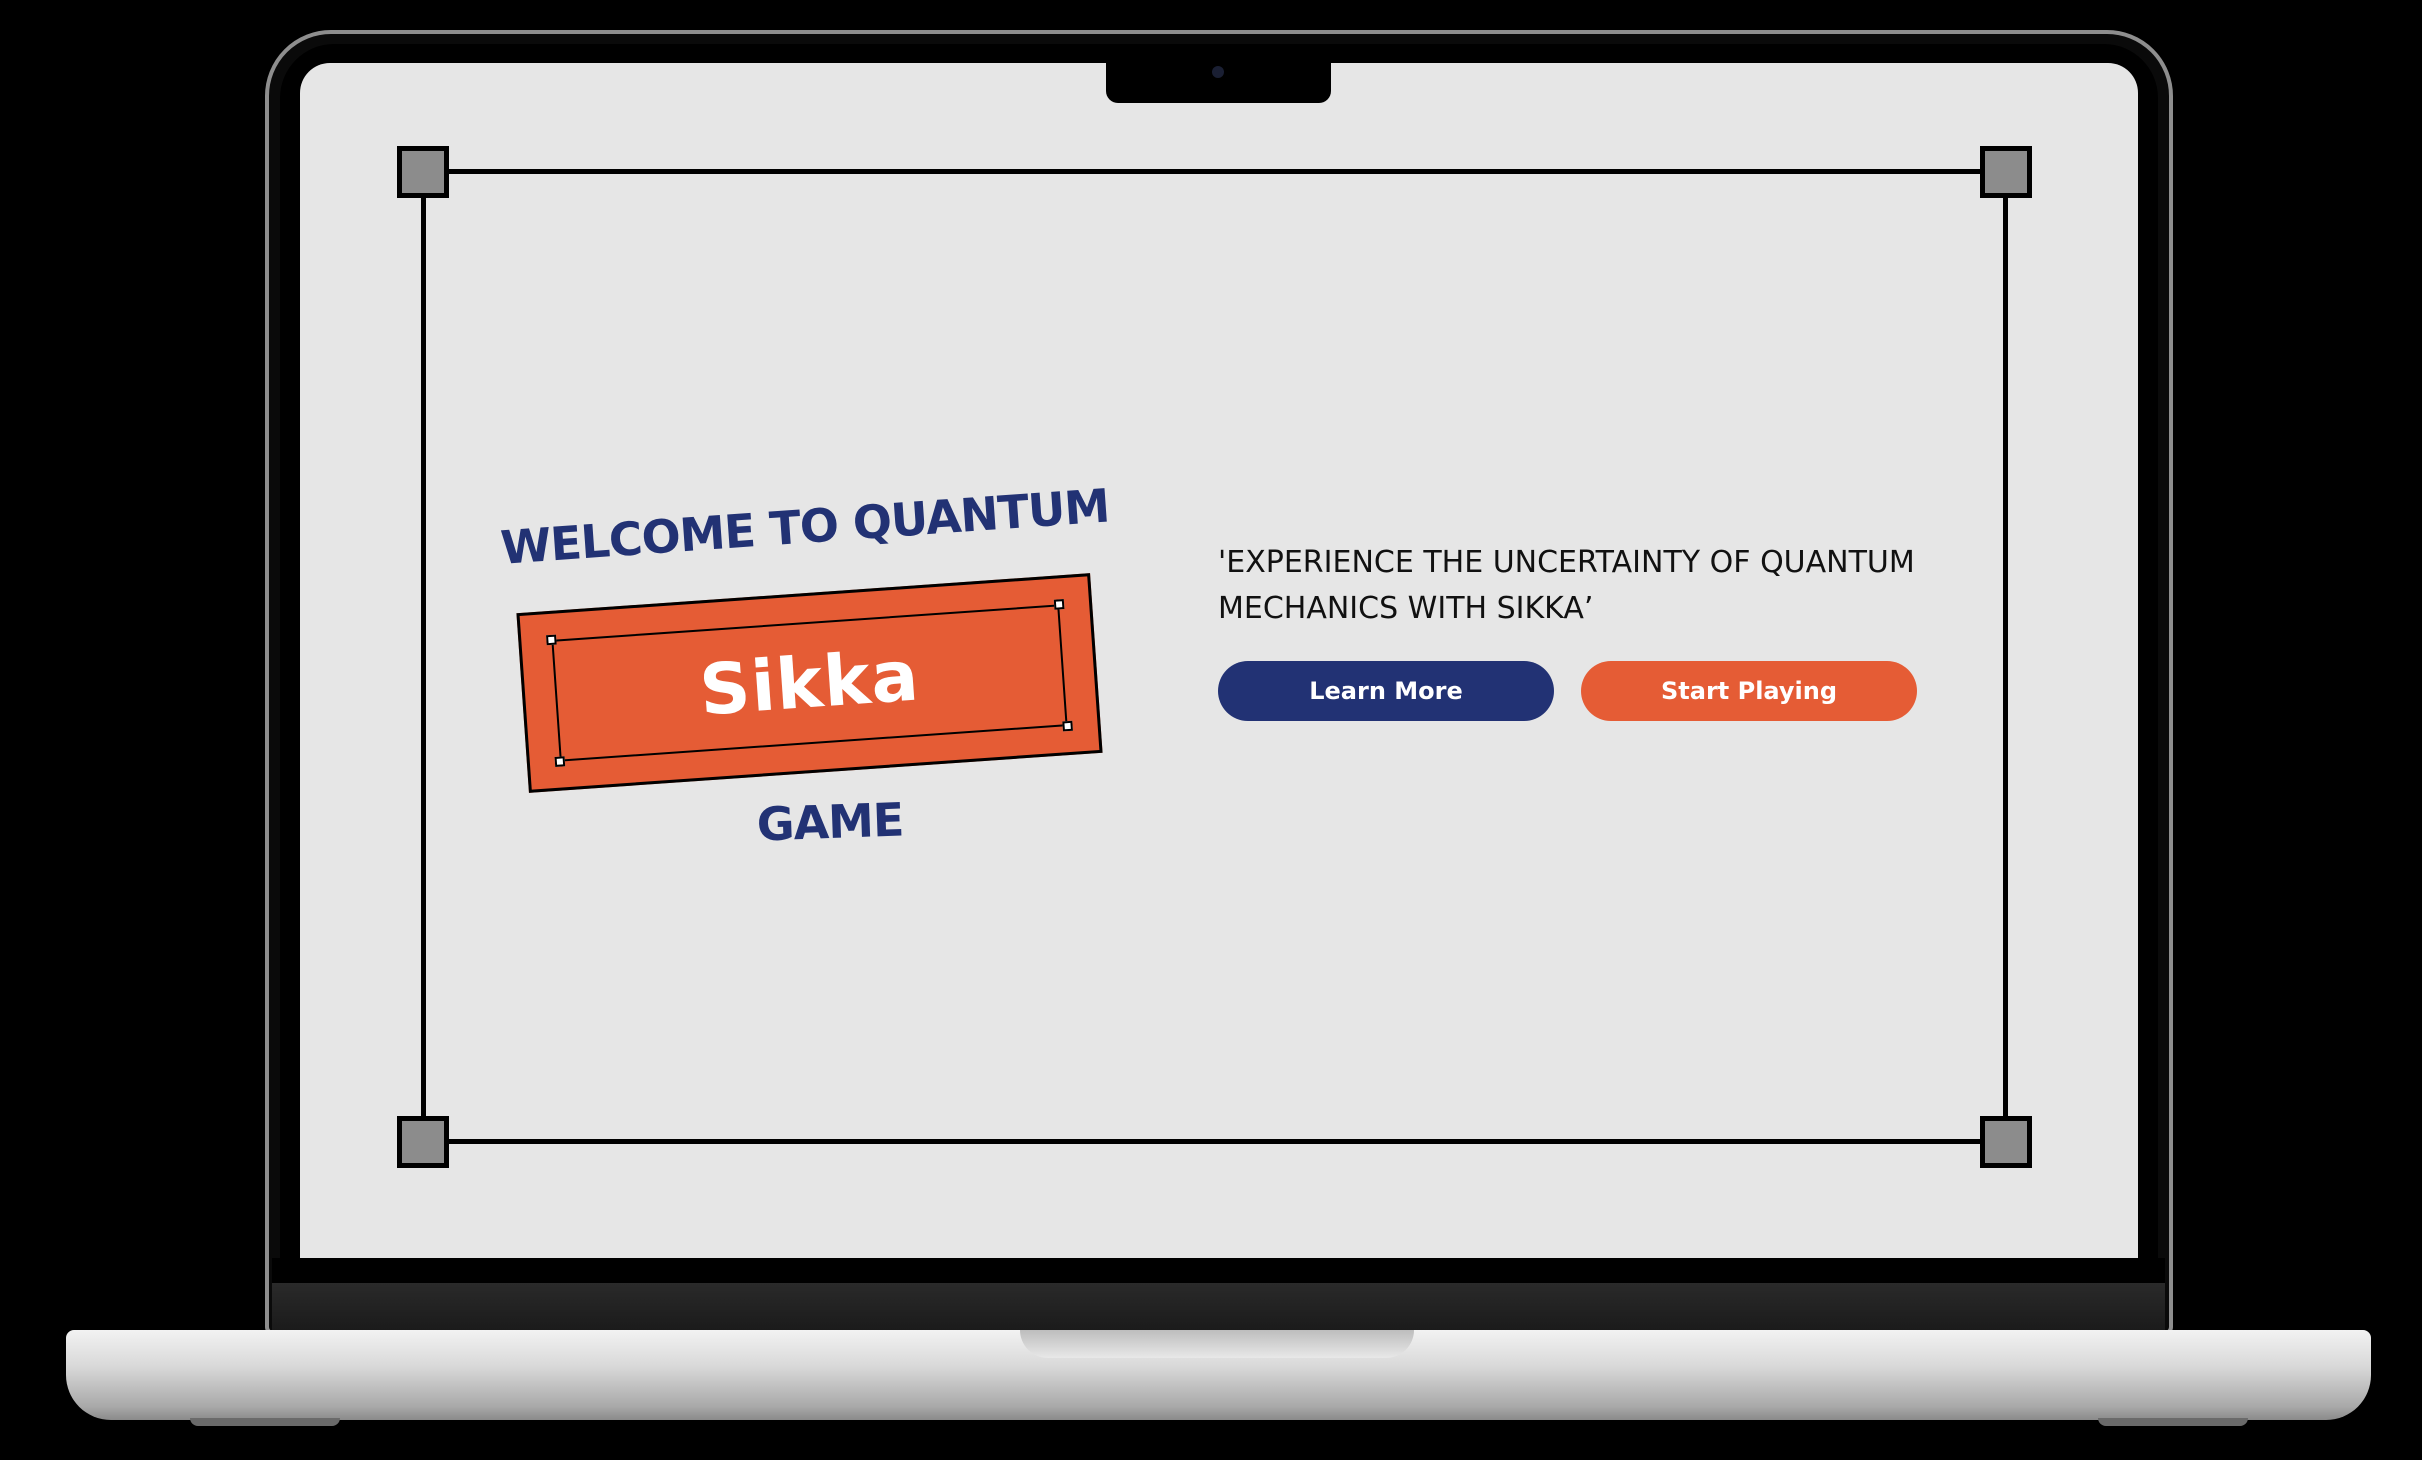  What do you see at coordinates (265, 1422) in the screenshot?
I see `laptop-foot-left` at bounding box center [265, 1422].